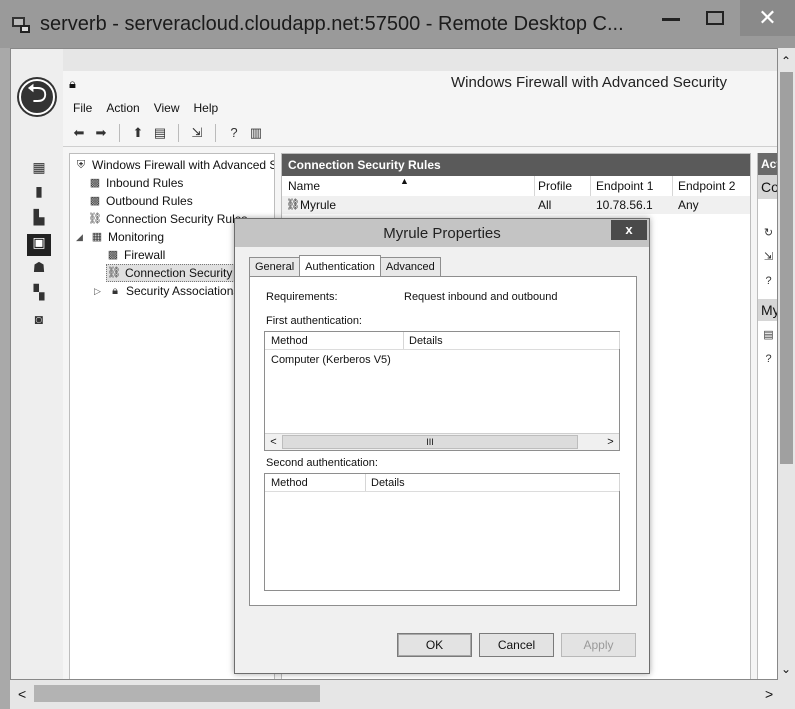 This screenshot has width=795, height=709. What do you see at coordinates (101, 133) in the screenshot?
I see `forward-arrow-icon: ➡` at bounding box center [101, 133].